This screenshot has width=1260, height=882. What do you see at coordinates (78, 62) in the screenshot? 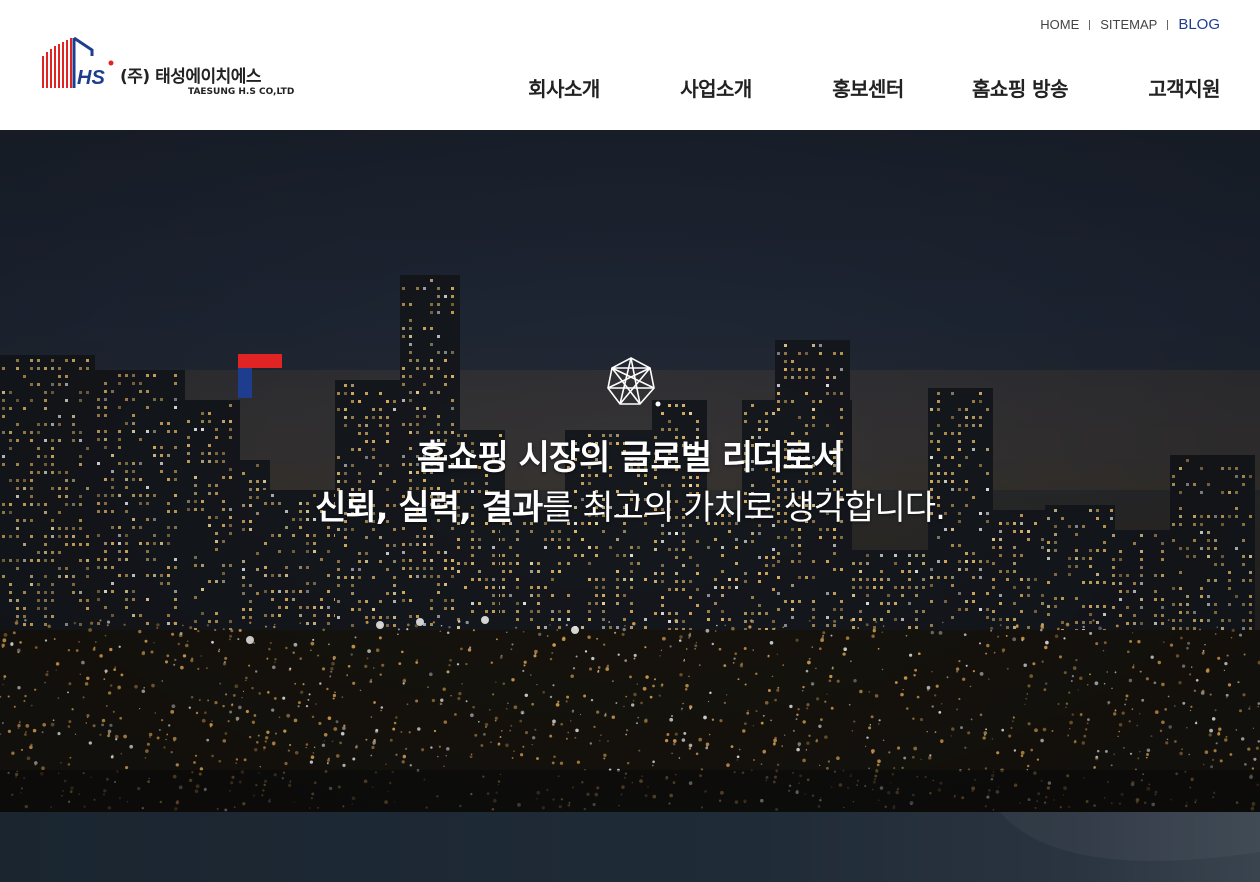
I see `hs-logo-icon: HS` at bounding box center [78, 62].